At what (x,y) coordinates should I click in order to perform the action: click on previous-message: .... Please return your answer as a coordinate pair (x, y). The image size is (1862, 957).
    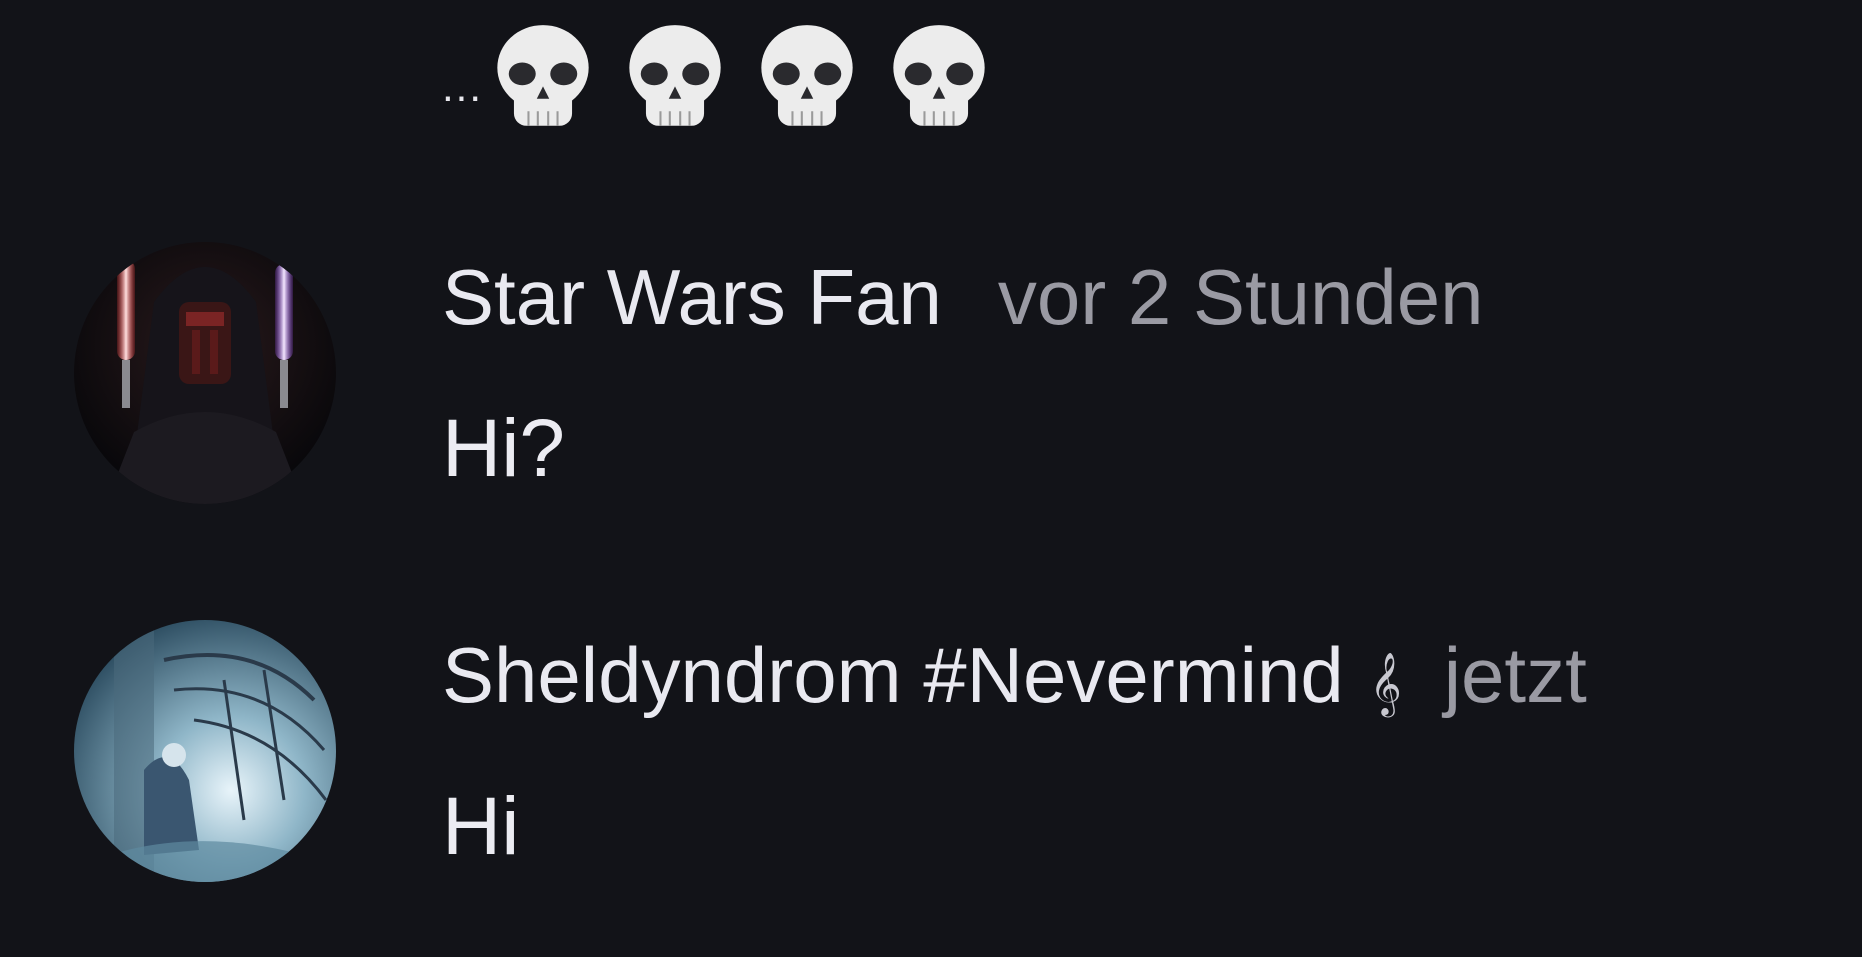
    Looking at the image, I should click on (730, 77).